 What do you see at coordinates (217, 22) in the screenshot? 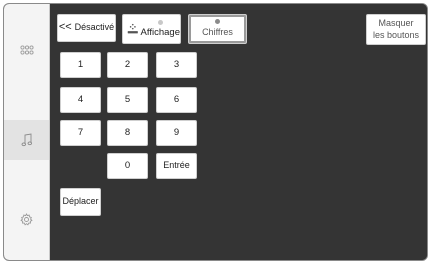
I see `digits-indicator-dot` at bounding box center [217, 22].